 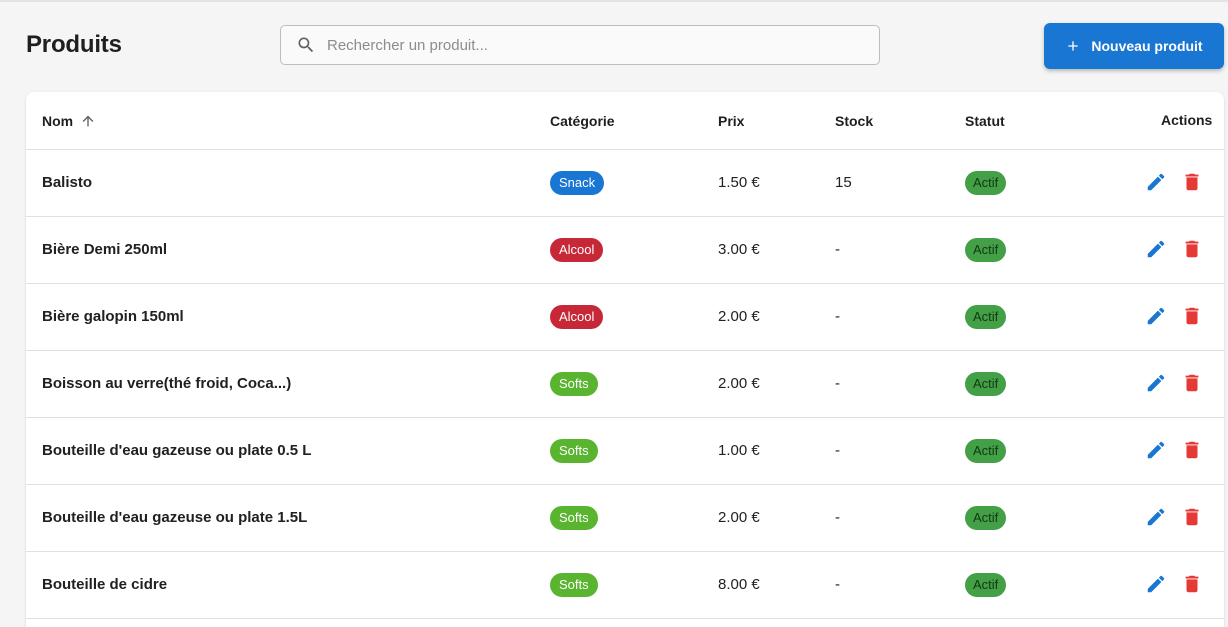 What do you see at coordinates (739, 584) in the screenshot?
I see `product-price: 8.00 €` at bounding box center [739, 584].